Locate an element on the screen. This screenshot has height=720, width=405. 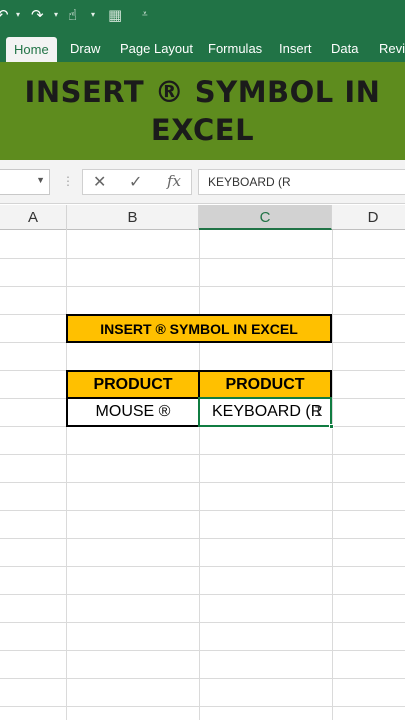
customize-icon: ⩡ is located at coordinates (145, 14).